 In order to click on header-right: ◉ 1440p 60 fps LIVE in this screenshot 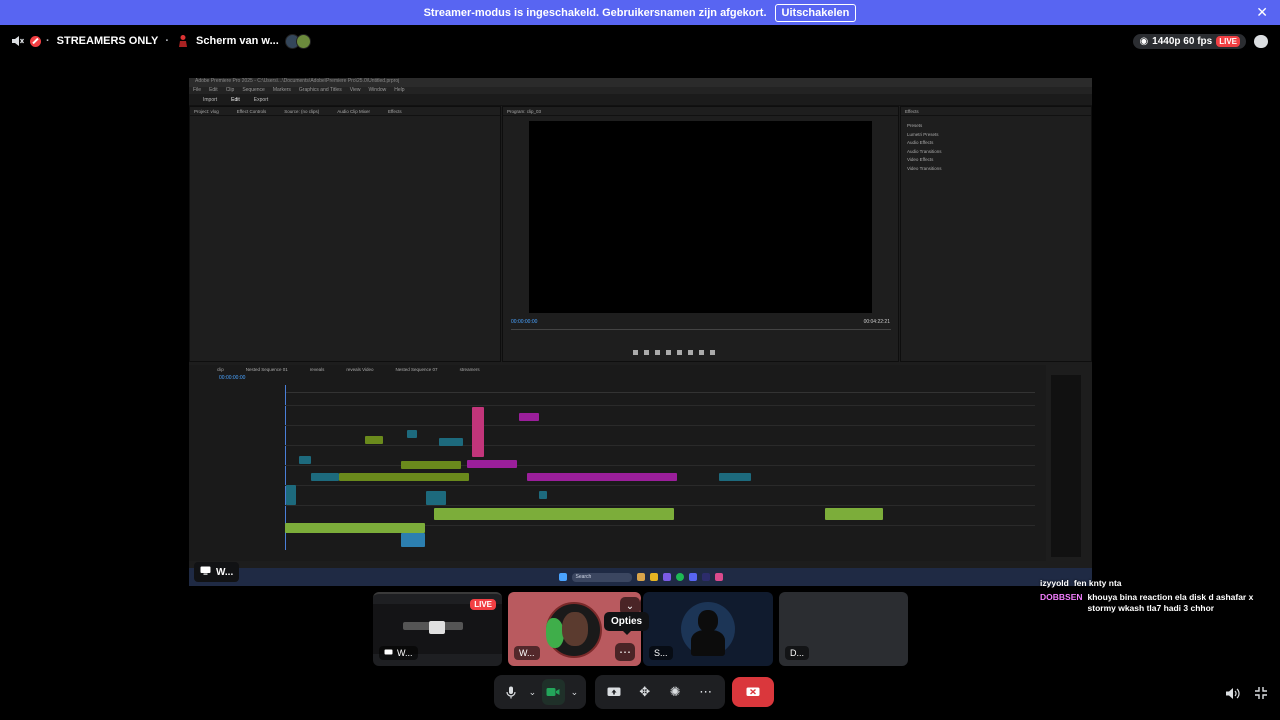, I will do `click(1200, 41)`.